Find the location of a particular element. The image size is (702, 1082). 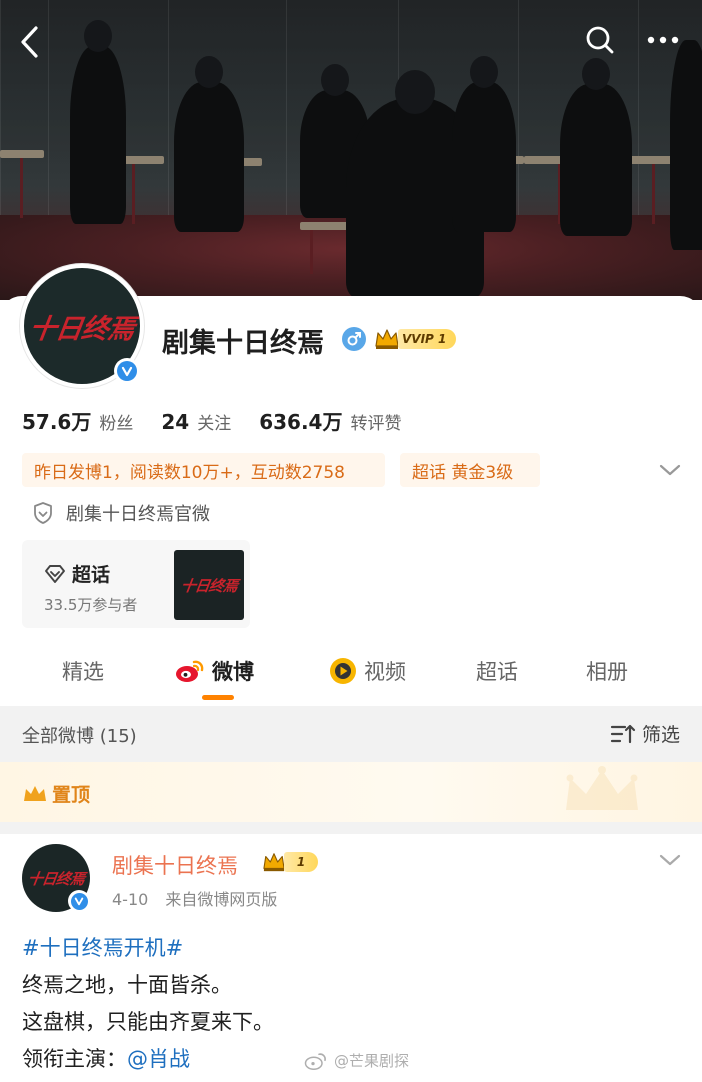

section-divider is located at coordinates (351, 828).